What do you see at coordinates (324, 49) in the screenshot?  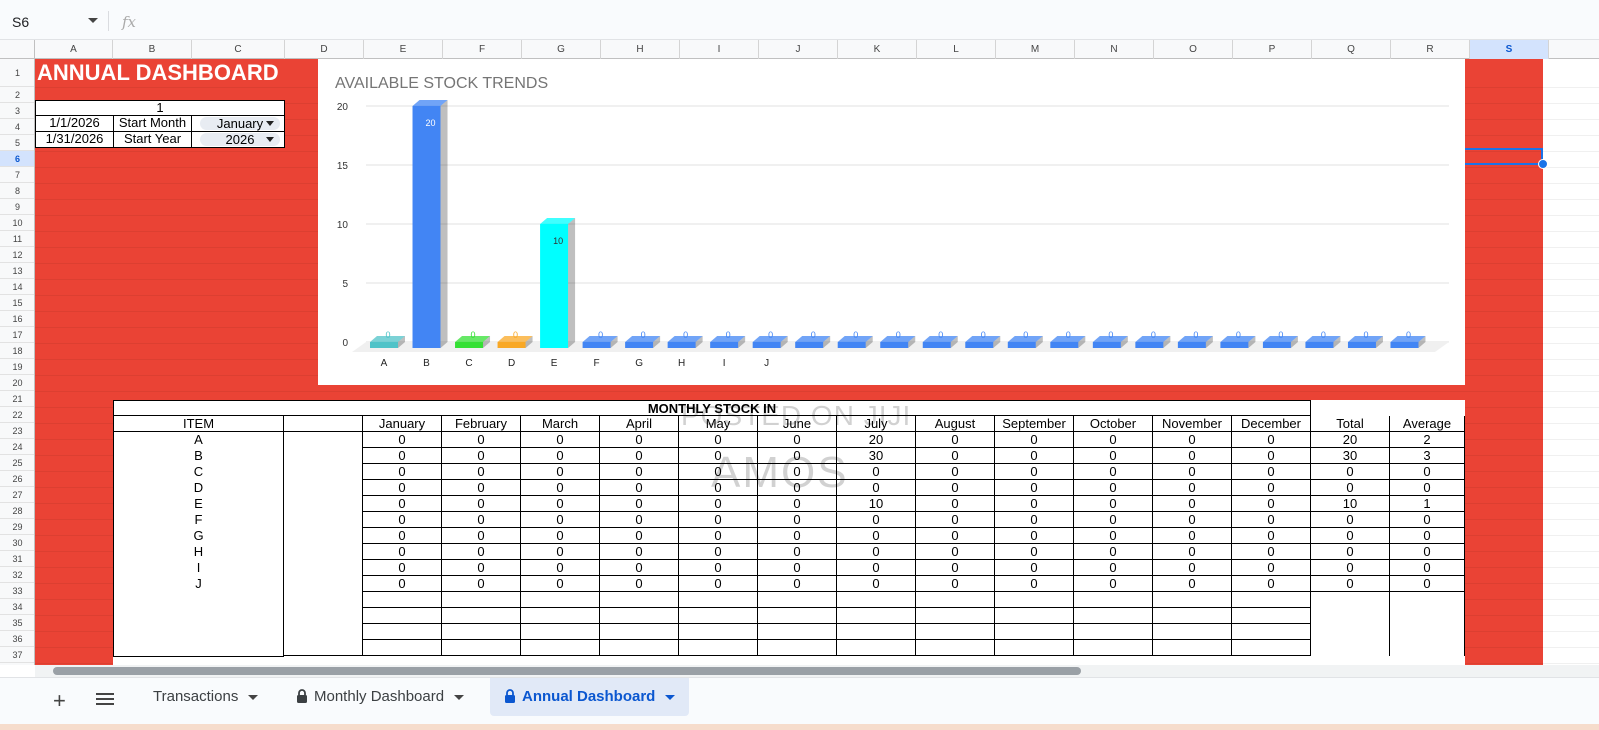 I see `column-header-d: D` at bounding box center [324, 49].